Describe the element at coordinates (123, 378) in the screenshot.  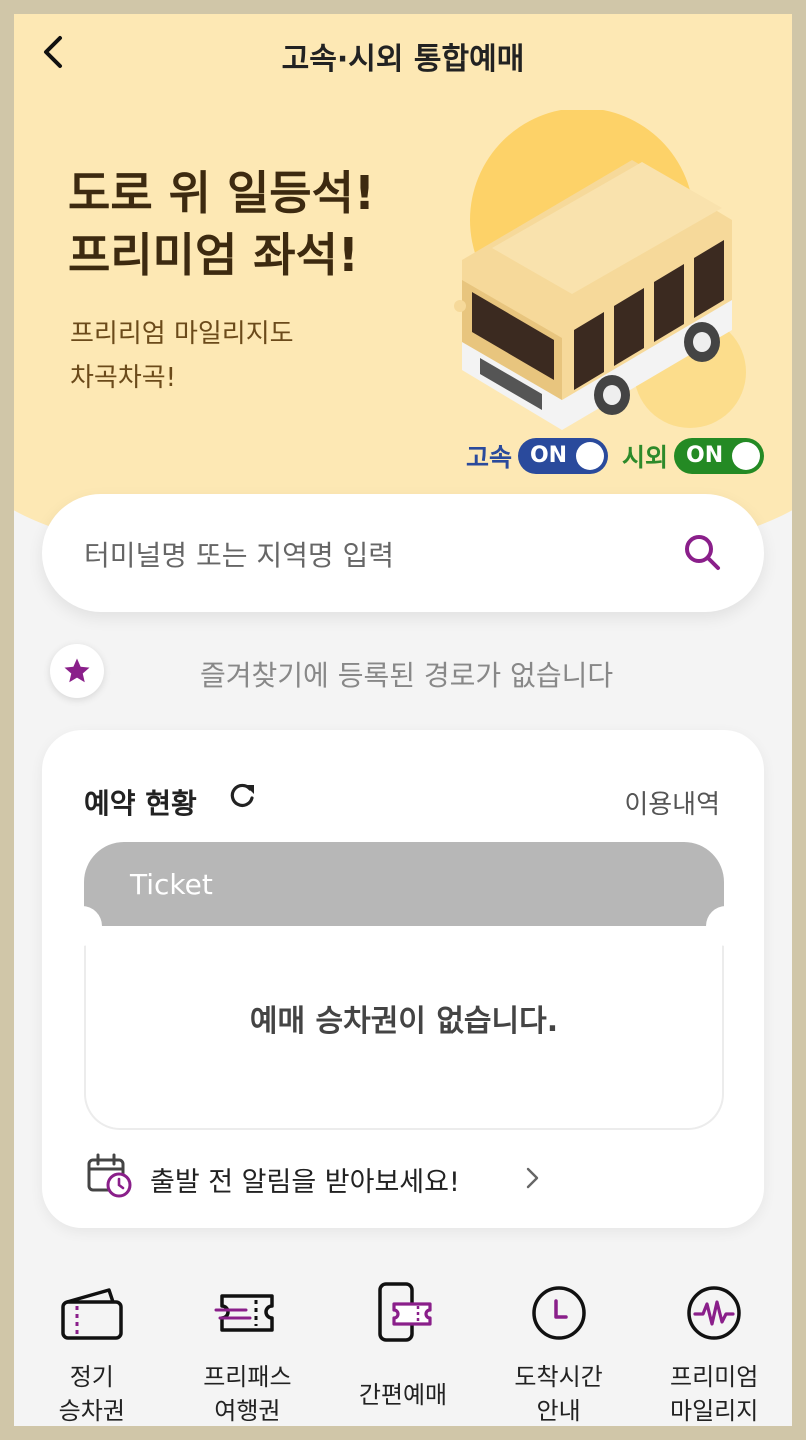
I see `banner-sub-line2: 차곡차곡!` at that location.